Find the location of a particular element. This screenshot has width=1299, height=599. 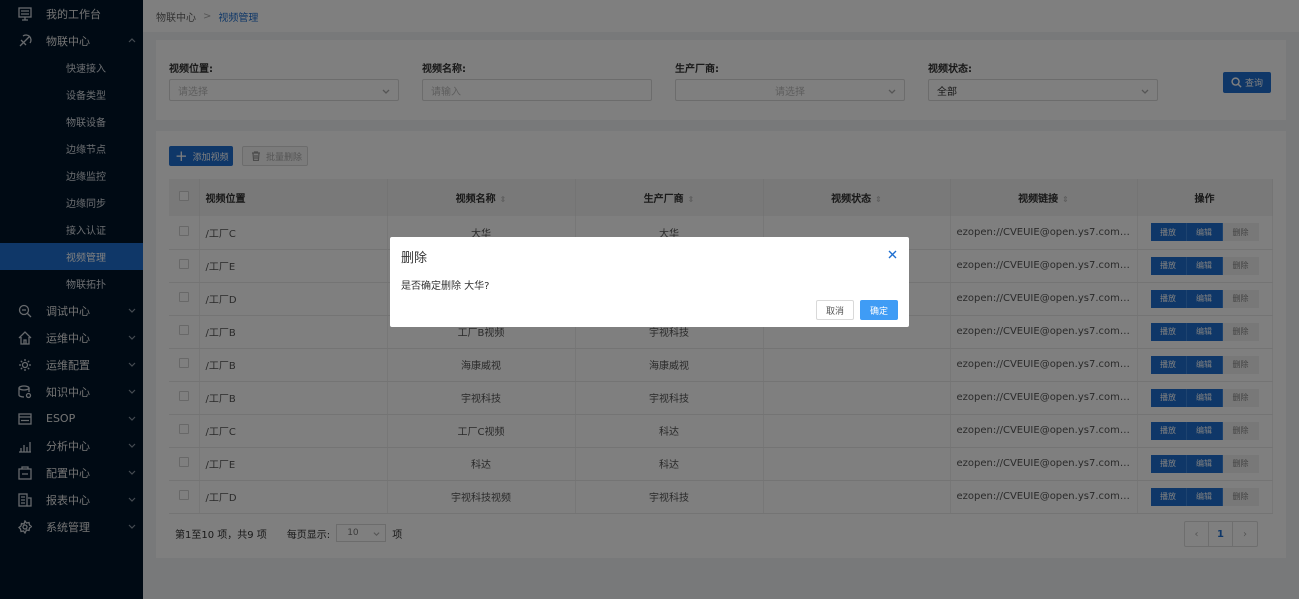

close-icon is located at coordinates (893, 254).